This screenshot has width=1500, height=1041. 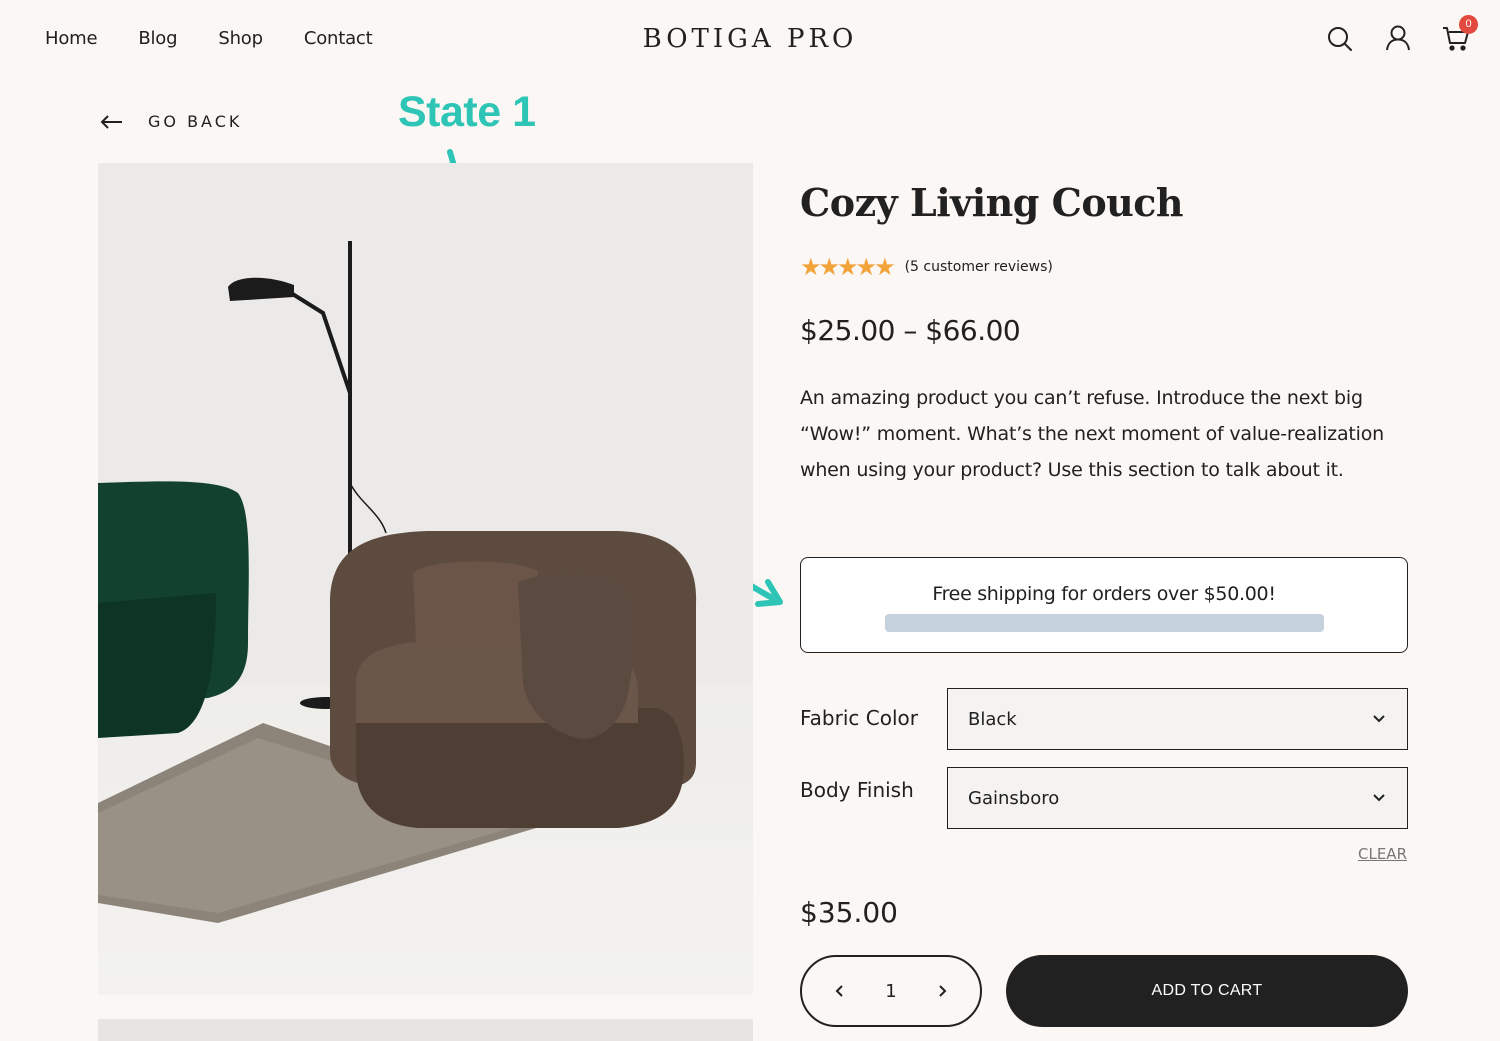 What do you see at coordinates (992, 202) in the screenshot?
I see `product-title: Cozy Living Couch` at bounding box center [992, 202].